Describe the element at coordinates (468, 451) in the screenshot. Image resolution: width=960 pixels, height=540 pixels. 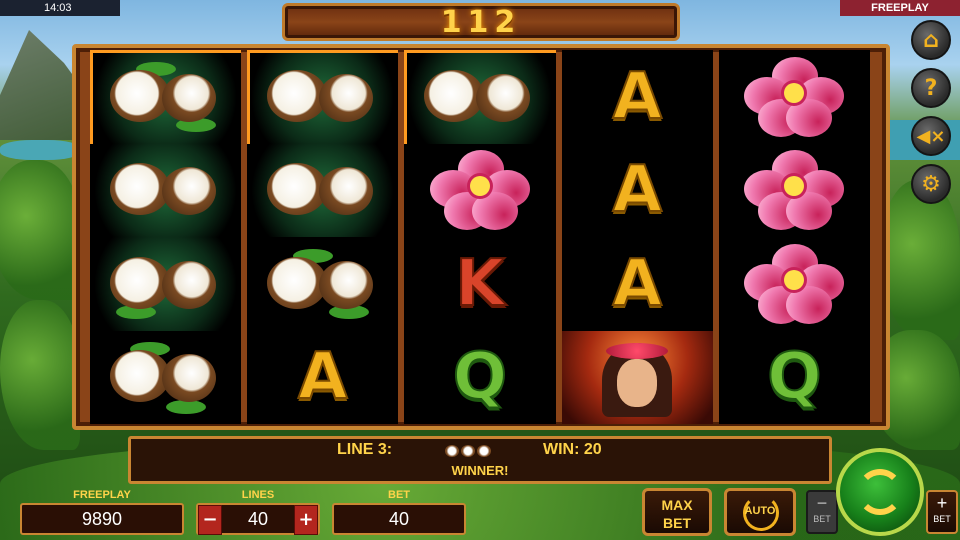
I see `winning-symbols-icon` at that location.